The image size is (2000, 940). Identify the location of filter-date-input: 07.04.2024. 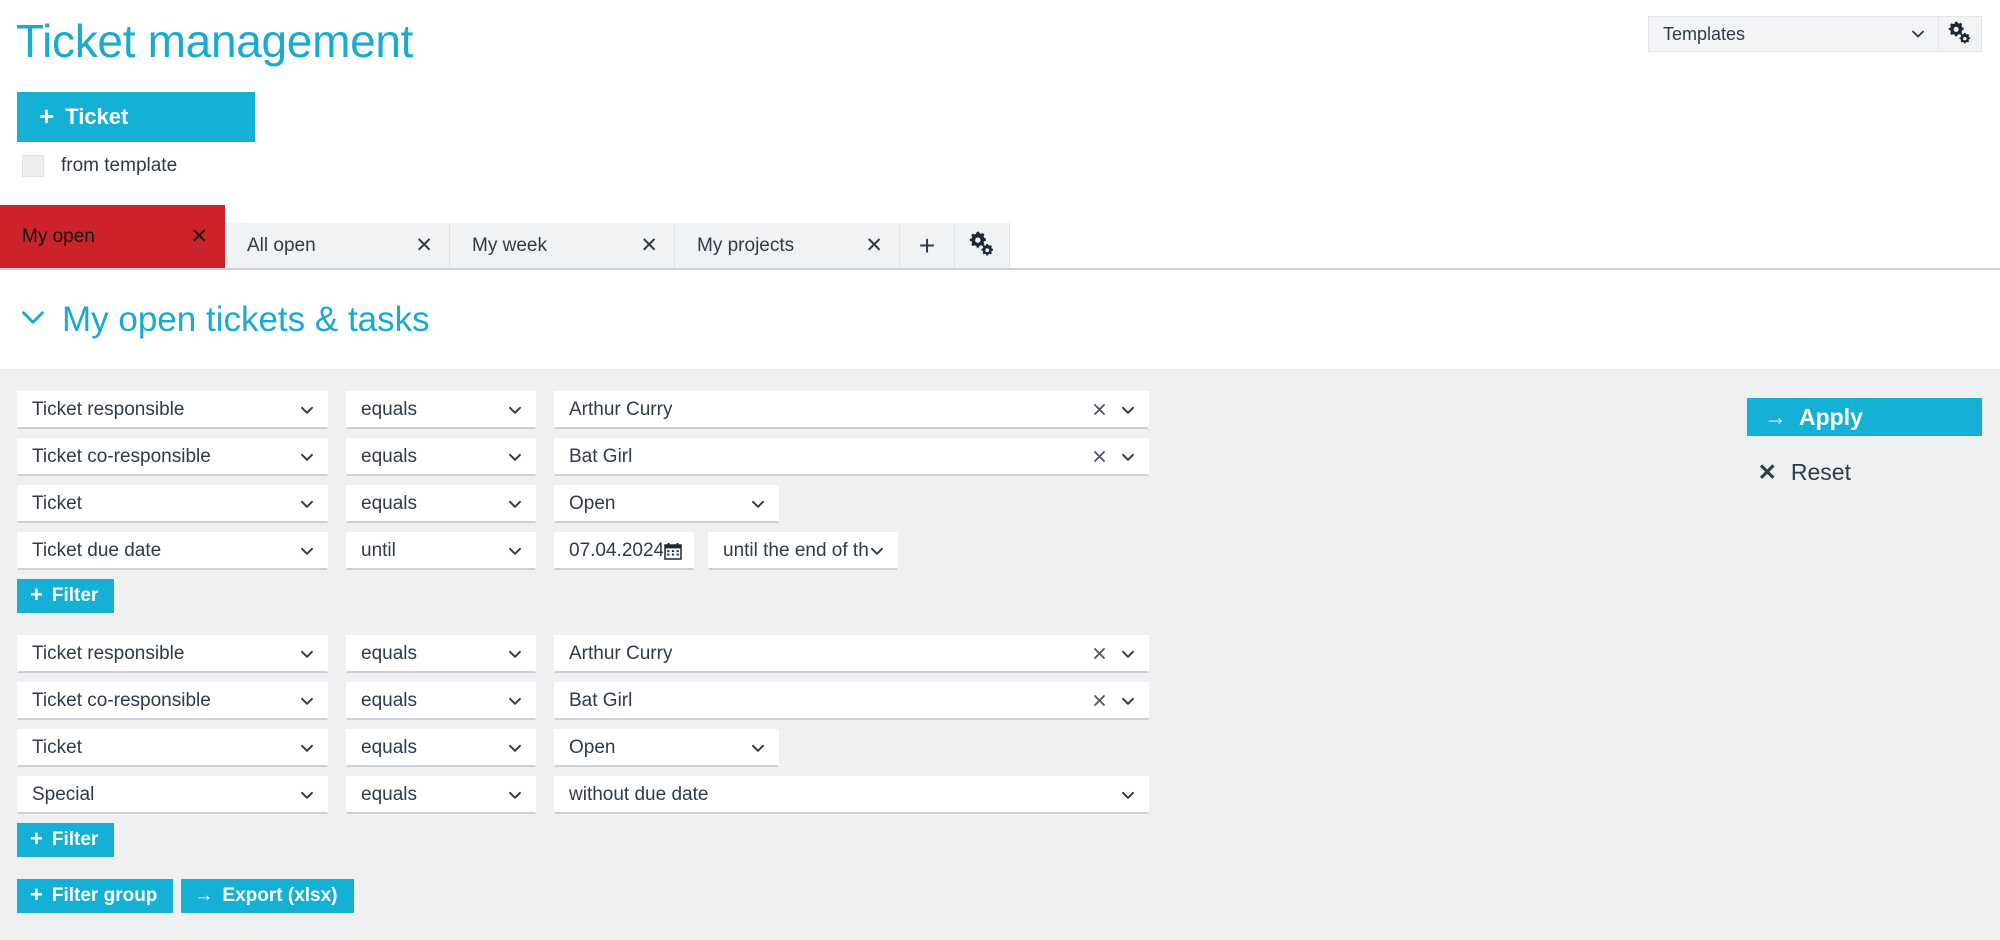
(624, 551).